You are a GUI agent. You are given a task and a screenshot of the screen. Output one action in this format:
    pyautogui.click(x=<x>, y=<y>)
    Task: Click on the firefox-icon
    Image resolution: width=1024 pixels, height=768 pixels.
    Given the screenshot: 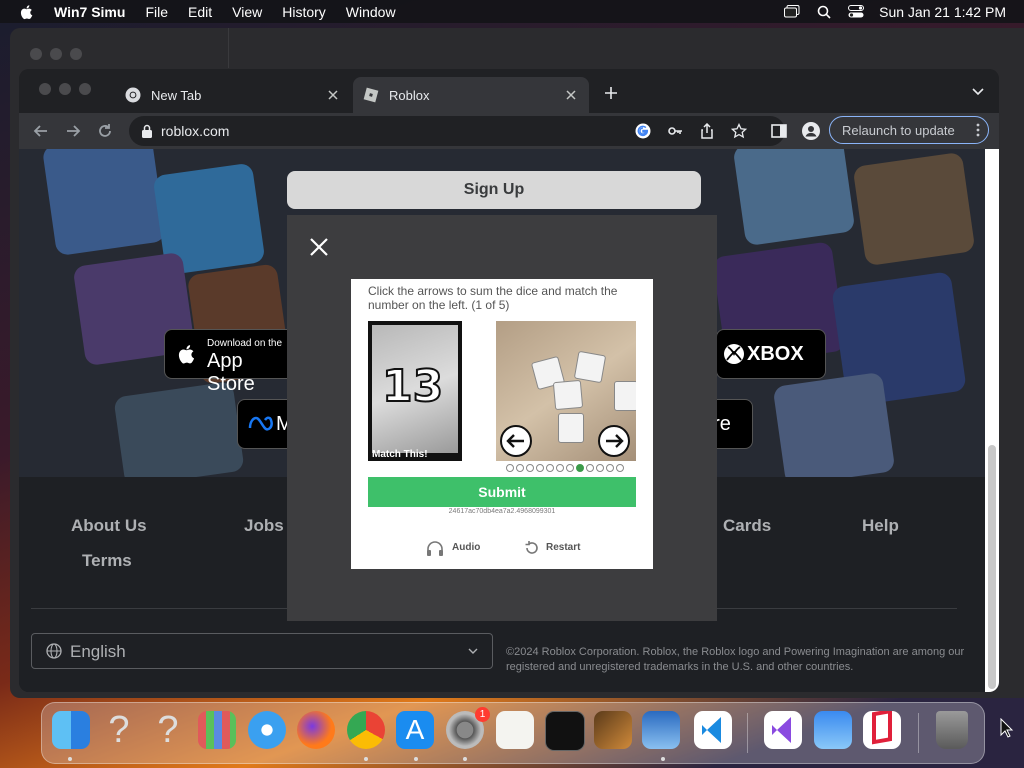 What is the action you would take?
    pyautogui.click(x=316, y=730)
    